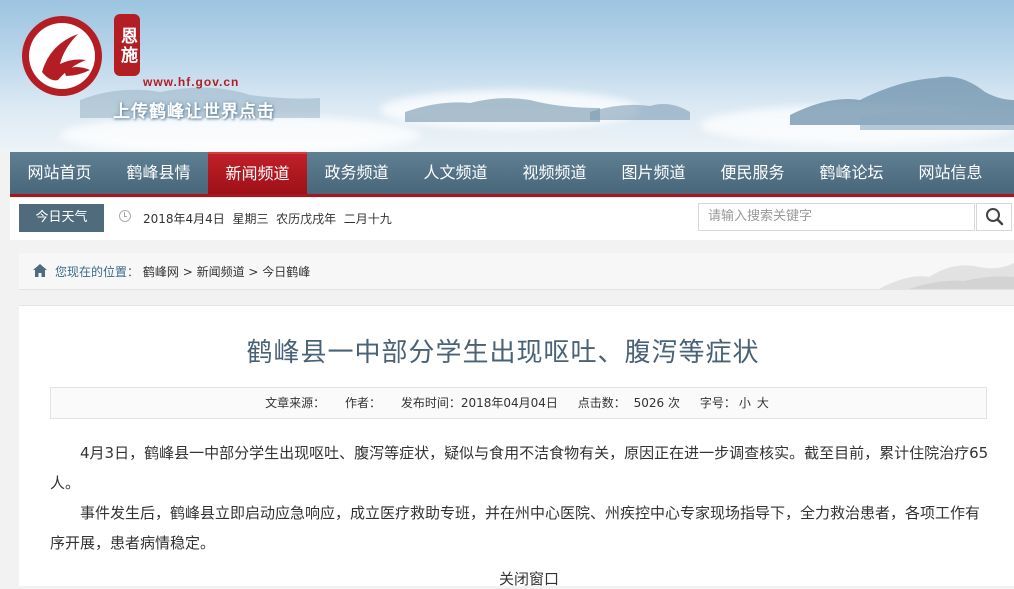 This screenshot has height=589, width=1014. I want to click on nav-item-services: 便民服务, so click(752, 174).